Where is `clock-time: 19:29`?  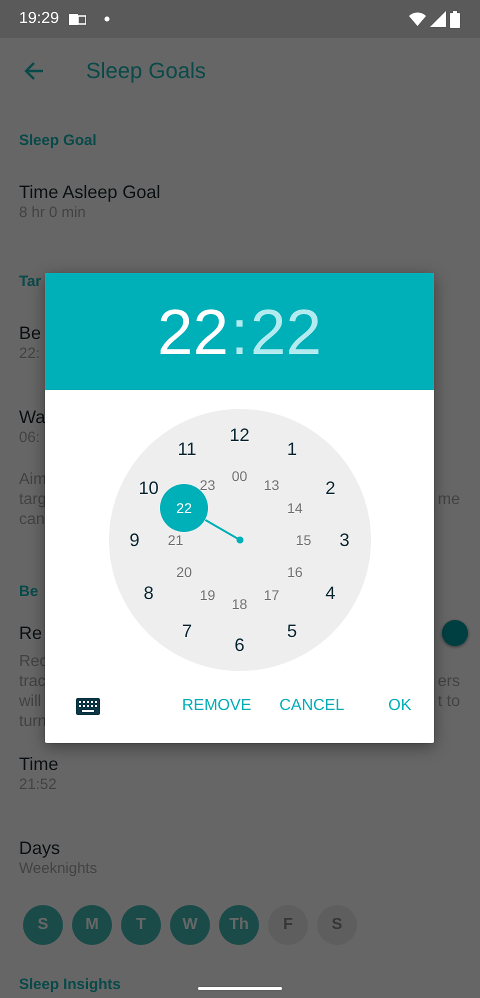 clock-time: 19:29 is located at coordinates (39, 19).